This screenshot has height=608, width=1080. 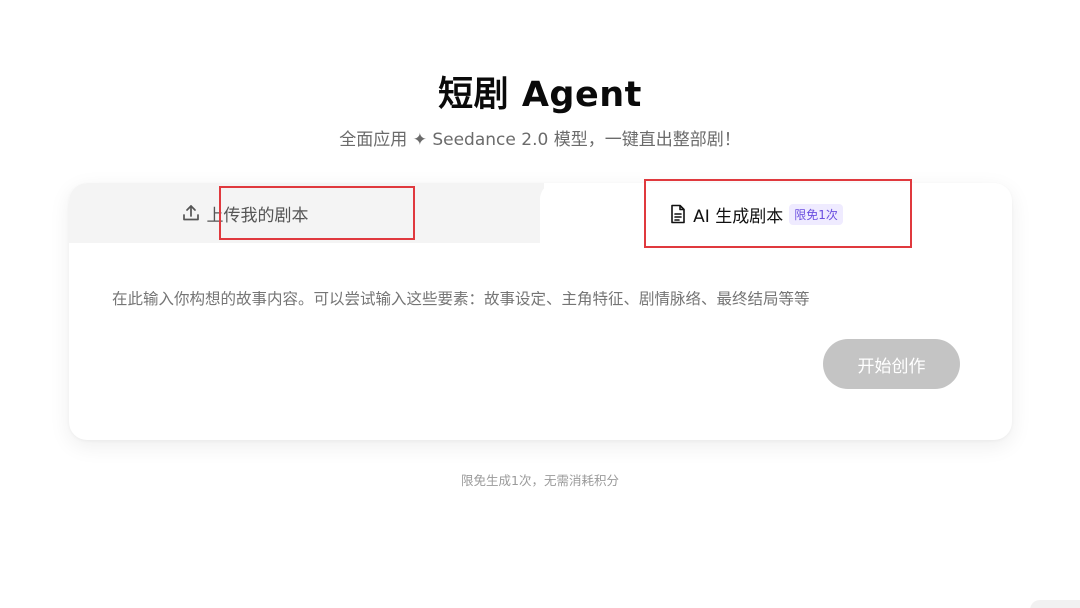 I want to click on corner-widget, so click(x=1055, y=604).